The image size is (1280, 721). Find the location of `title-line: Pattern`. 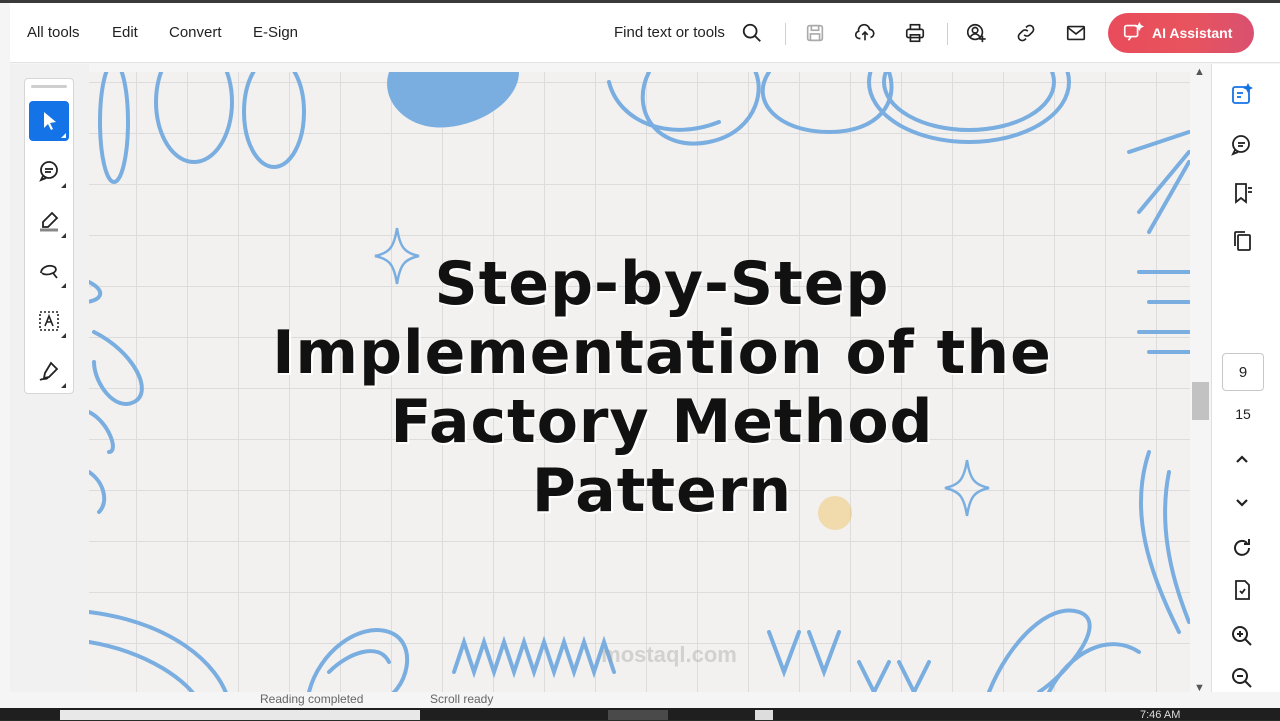

title-line: Pattern is located at coordinates (662, 491).